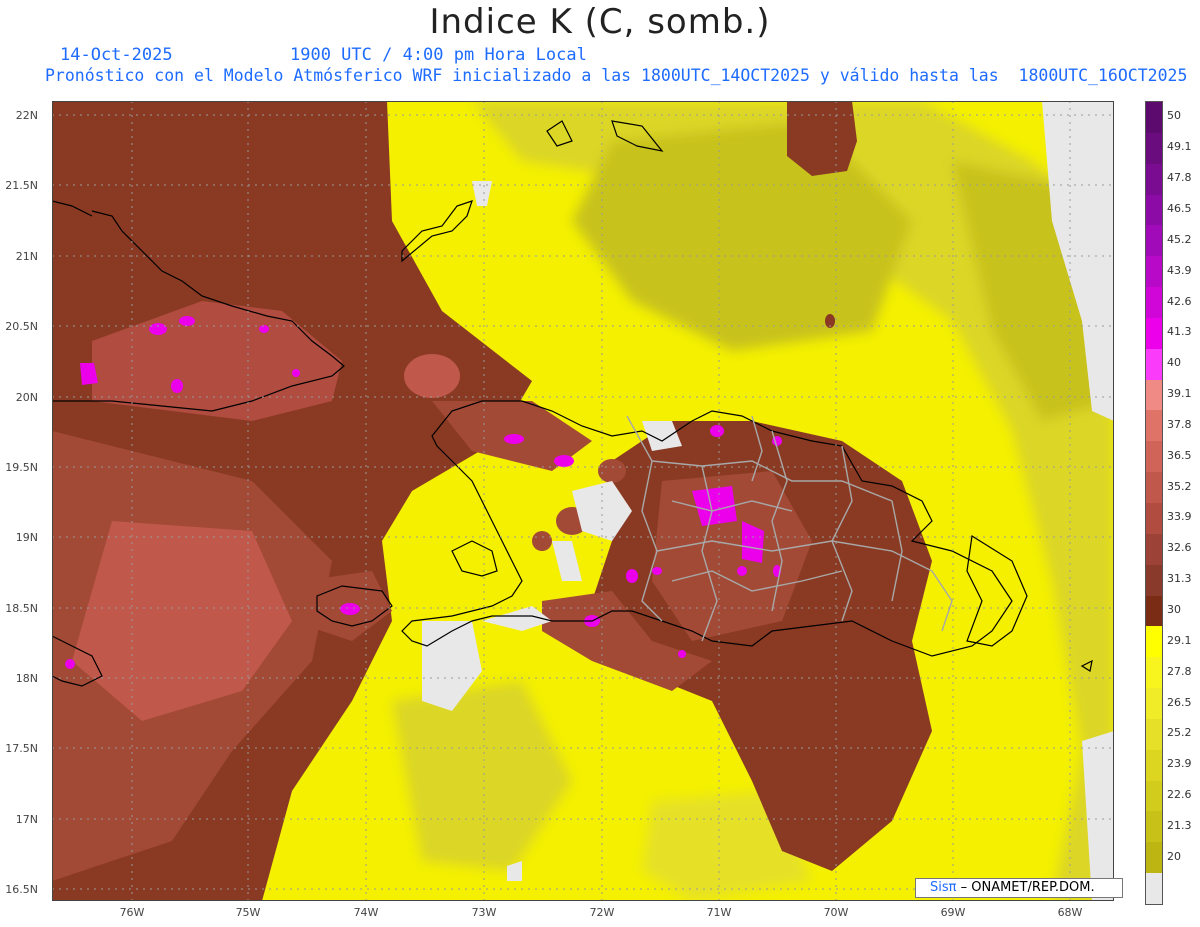  What do you see at coordinates (1070, 912) in the screenshot?
I see `lon-label: 68W` at bounding box center [1070, 912].